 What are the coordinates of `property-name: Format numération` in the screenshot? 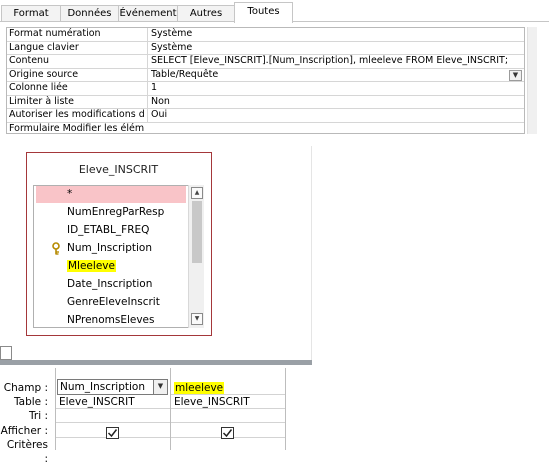 It's located at (55, 33).